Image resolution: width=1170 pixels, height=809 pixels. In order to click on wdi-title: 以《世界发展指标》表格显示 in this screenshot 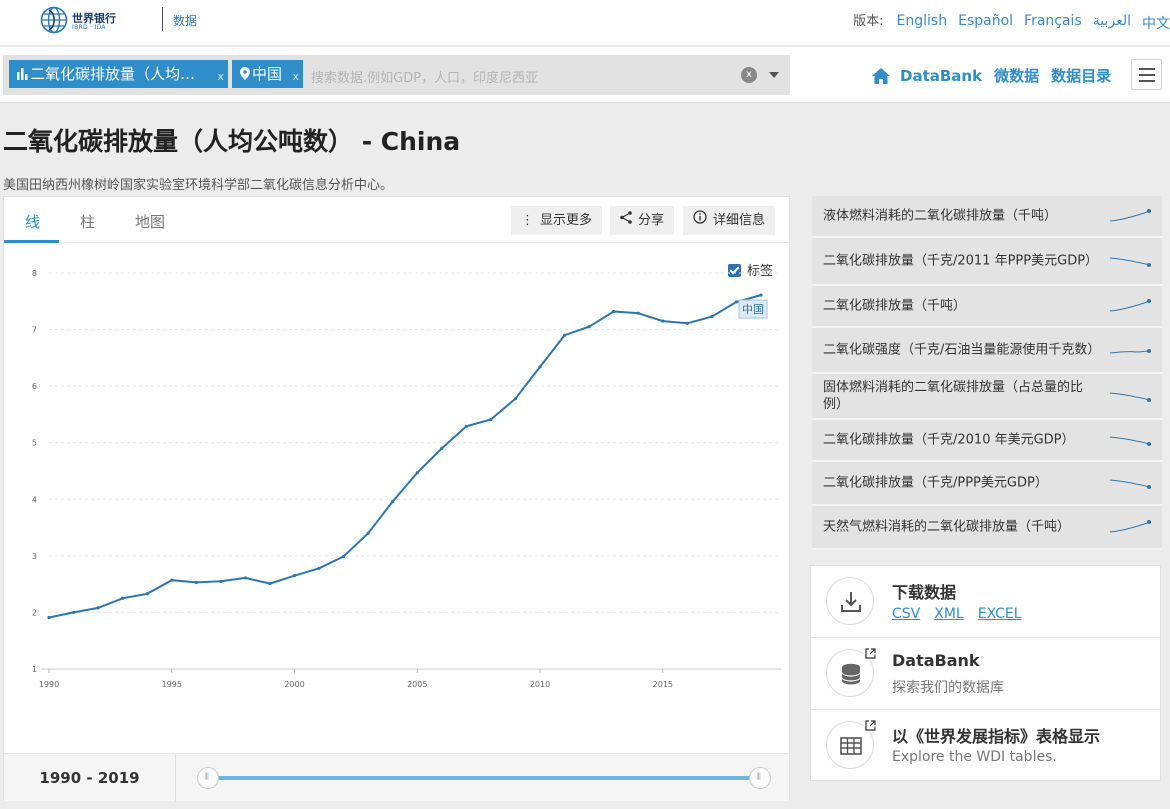, I will do `click(996, 735)`.